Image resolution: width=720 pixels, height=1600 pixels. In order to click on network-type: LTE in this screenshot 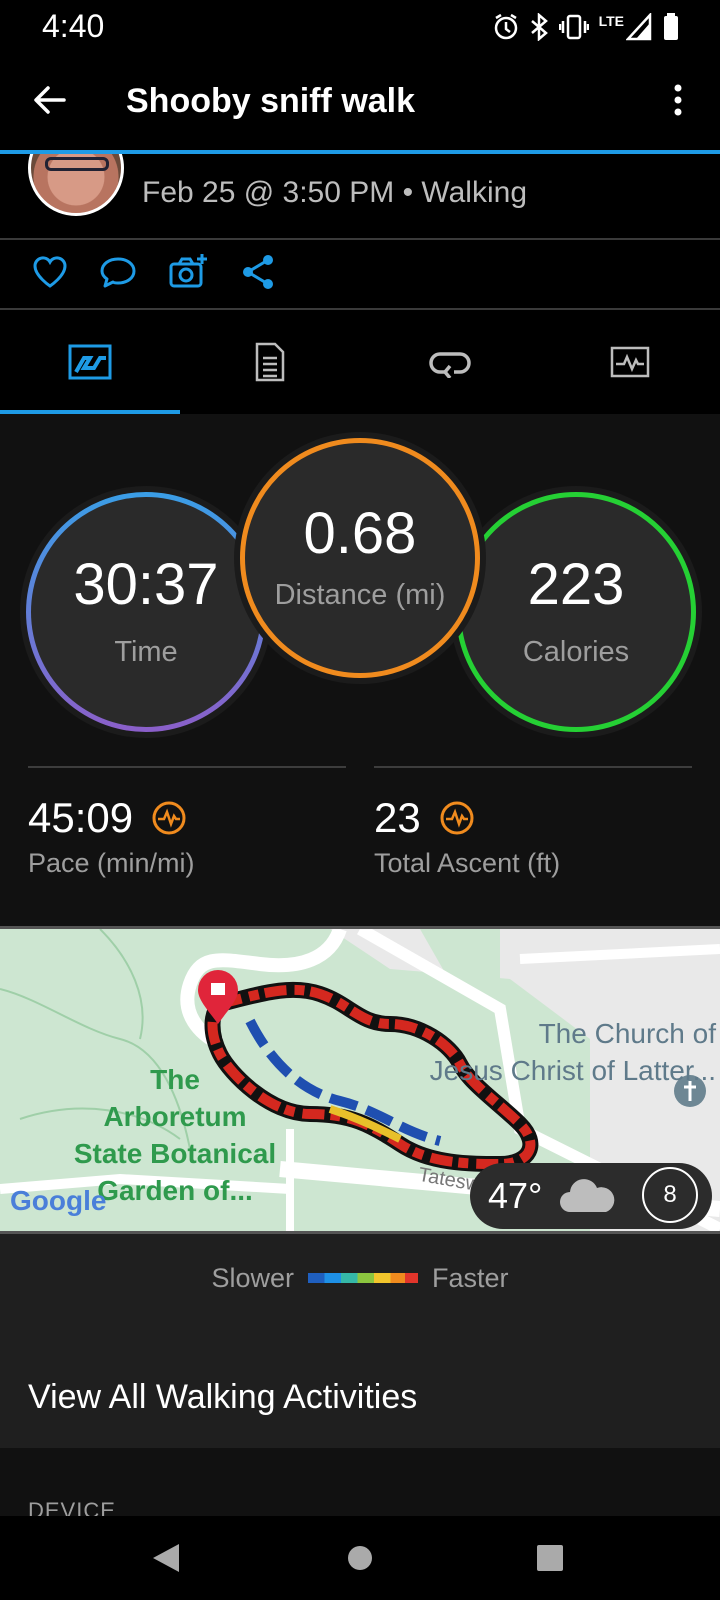, I will do `click(611, 21)`.